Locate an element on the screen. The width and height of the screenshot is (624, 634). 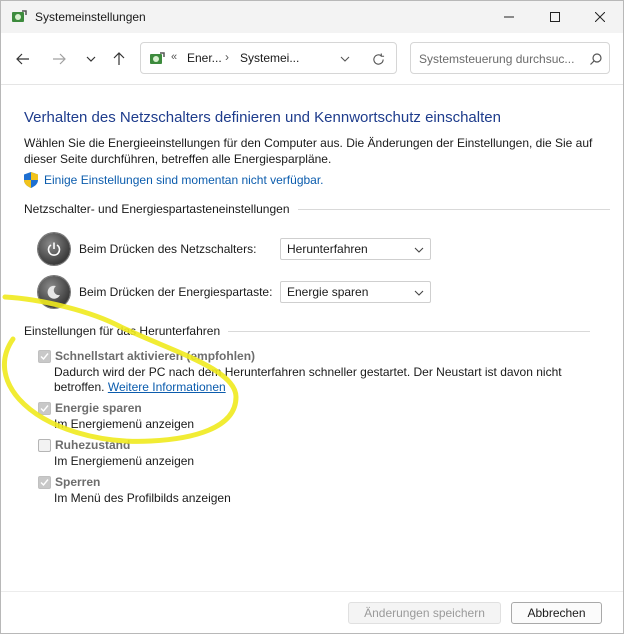
sleep-button-action-value: Energie sparen is located at coordinates (328, 292).